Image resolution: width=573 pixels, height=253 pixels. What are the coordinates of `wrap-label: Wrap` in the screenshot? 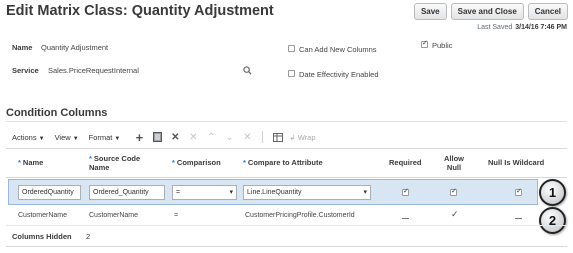 It's located at (306, 137).